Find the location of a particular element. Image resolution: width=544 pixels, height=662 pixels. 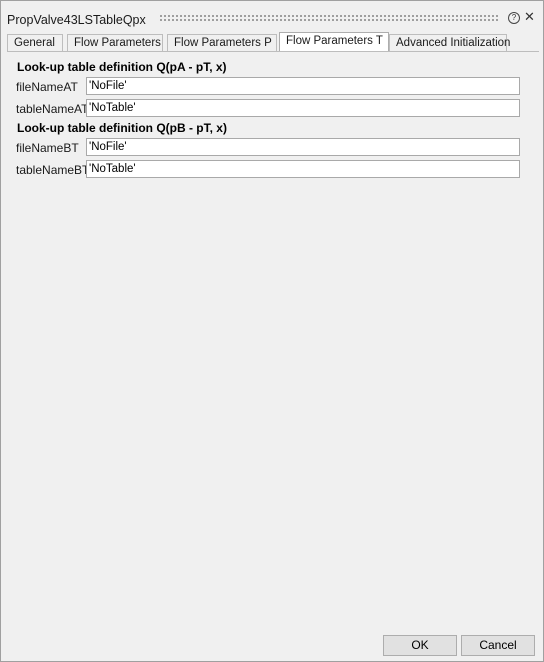

field-label-filename-bt: fileNameBT is located at coordinates (47, 148).